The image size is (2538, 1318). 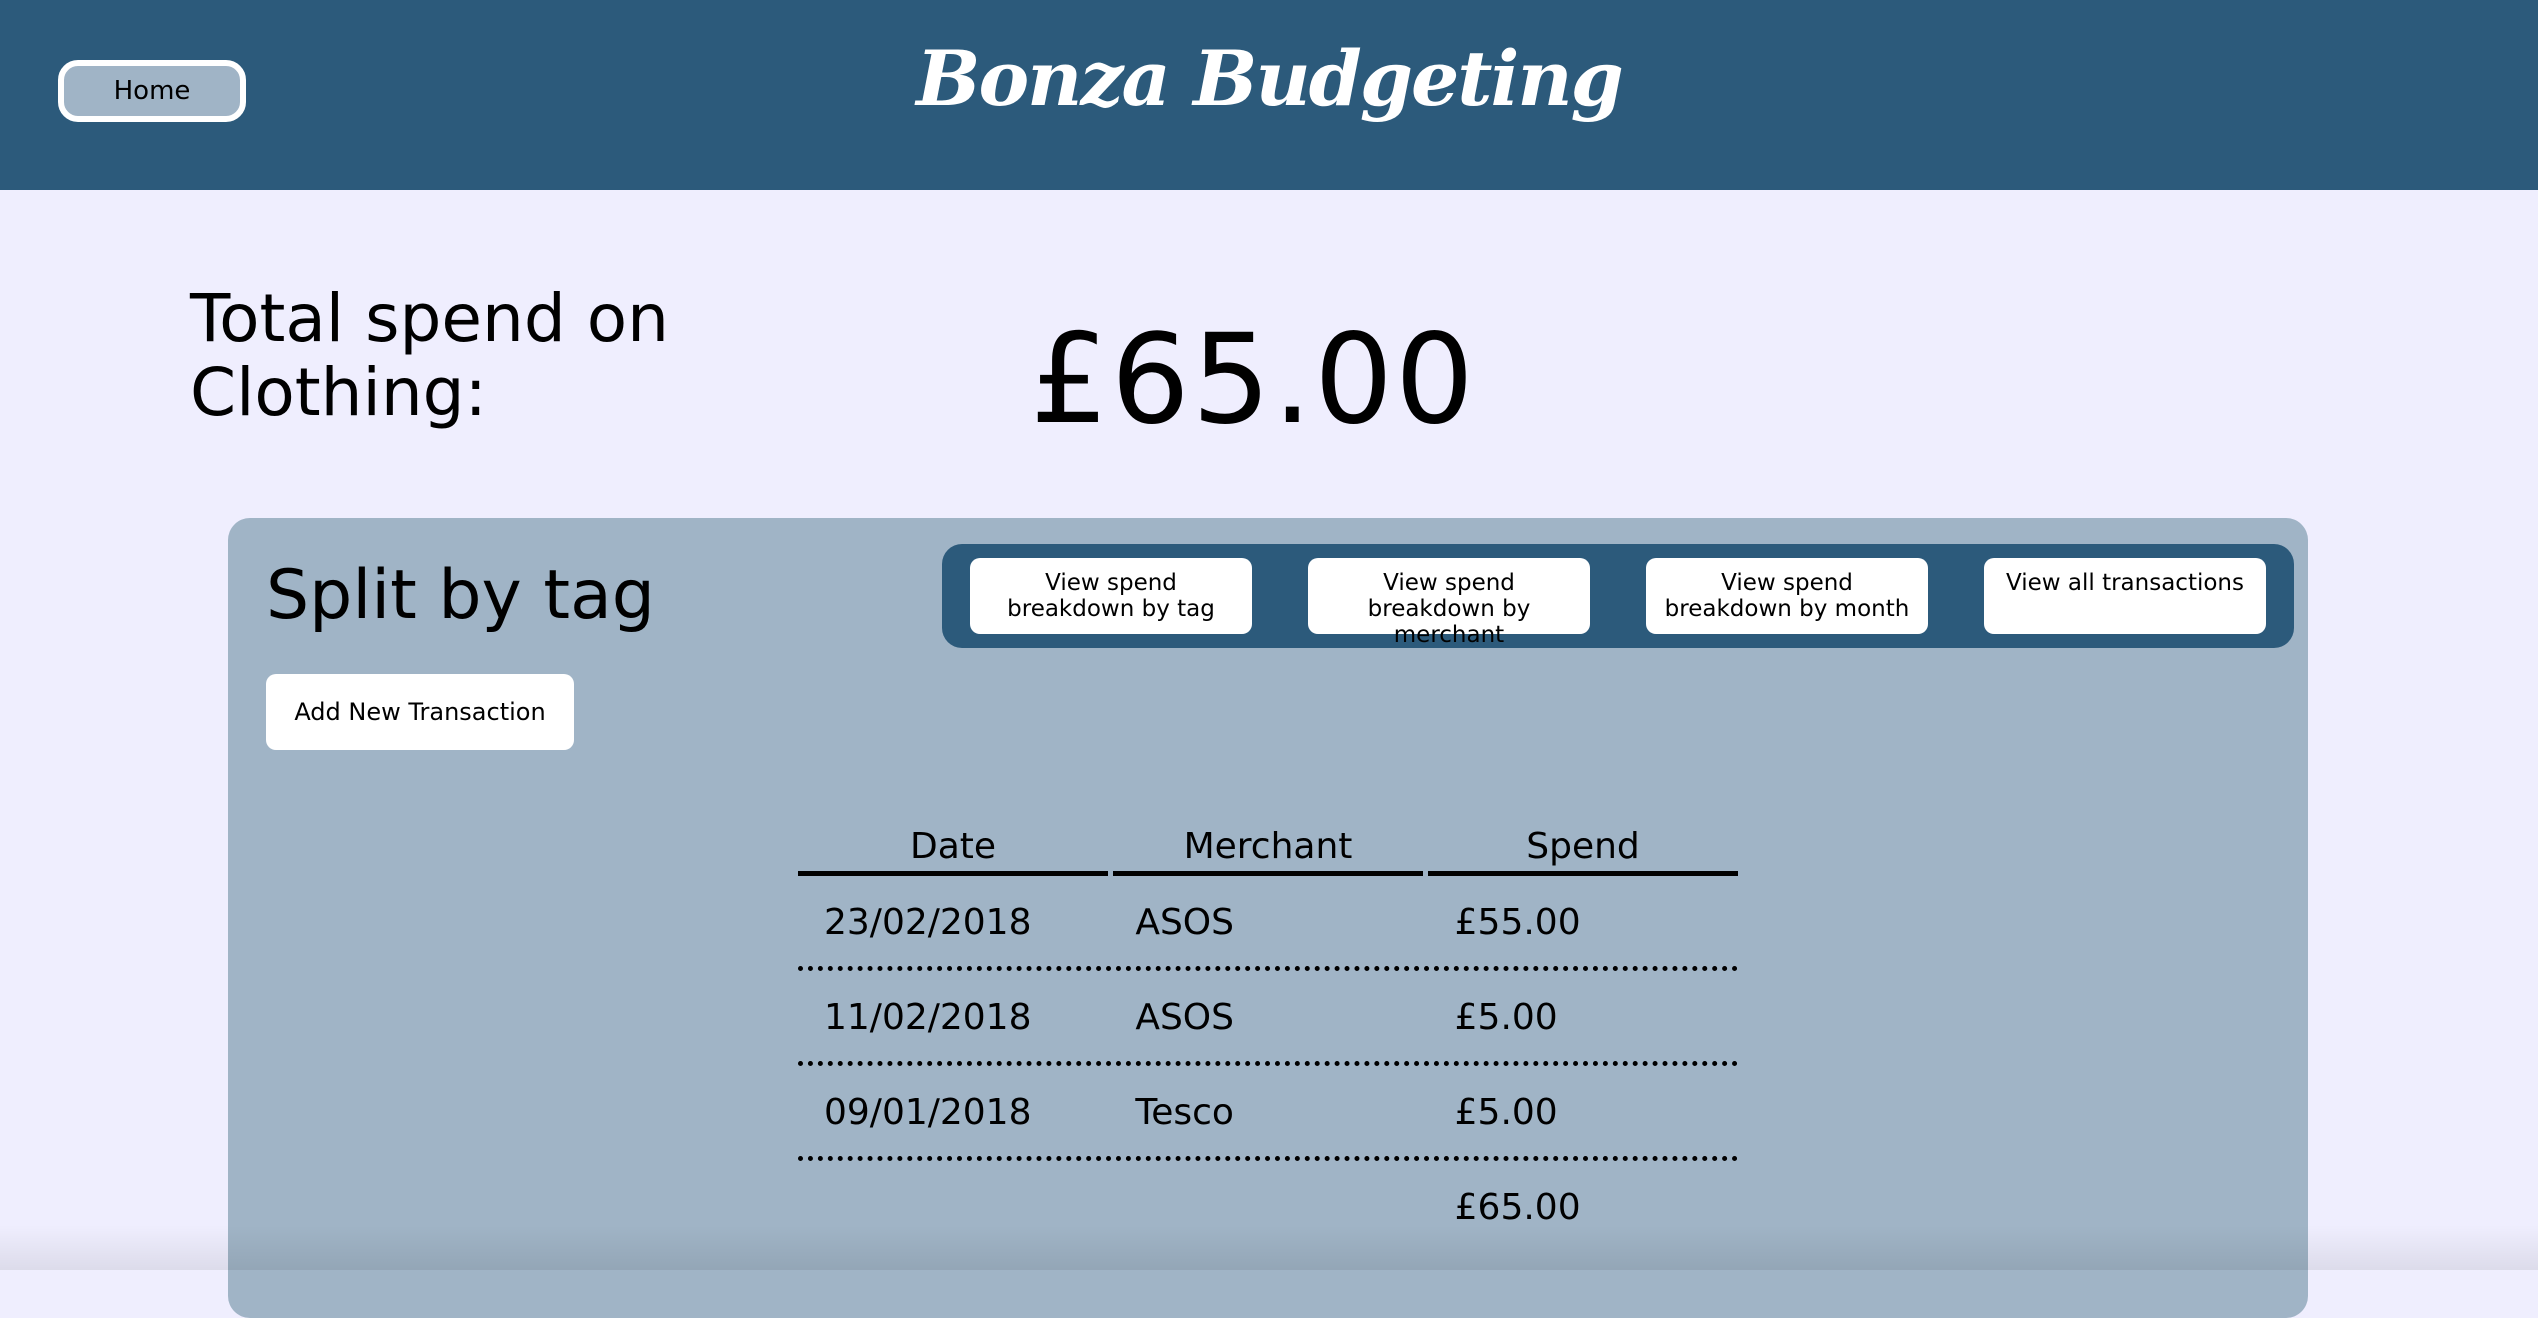 I want to click on view-by-tag-button: View spend breakdown by tag, so click(x=1111, y=596).